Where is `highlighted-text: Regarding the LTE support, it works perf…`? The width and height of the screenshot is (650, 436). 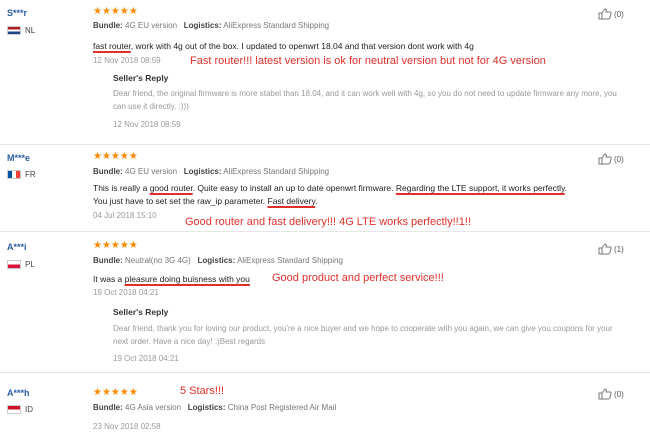
highlighted-text: Regarding the LTE support, it works perf… is located at coordinates (480, 188).